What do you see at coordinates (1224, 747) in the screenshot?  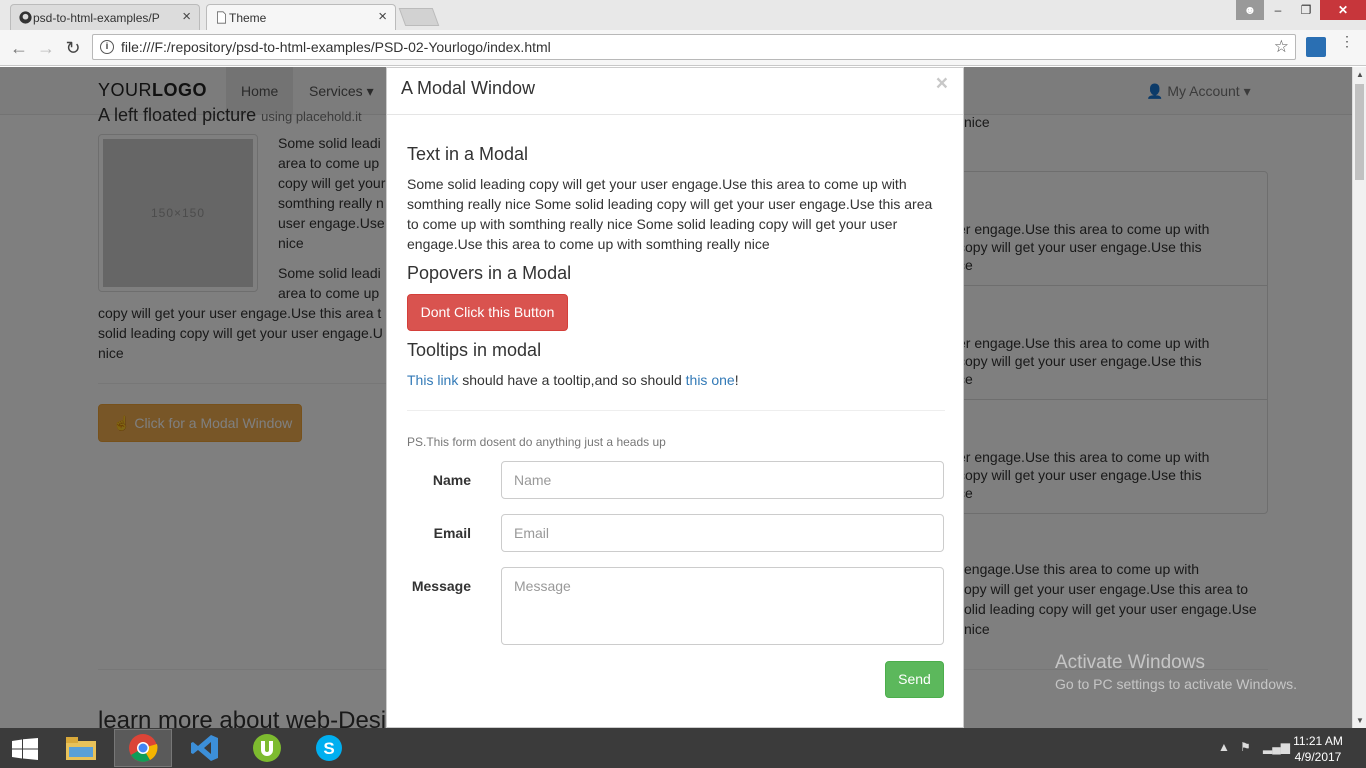 I see `tray-expand-icon: ▲` at bounding box center [1224, 747].